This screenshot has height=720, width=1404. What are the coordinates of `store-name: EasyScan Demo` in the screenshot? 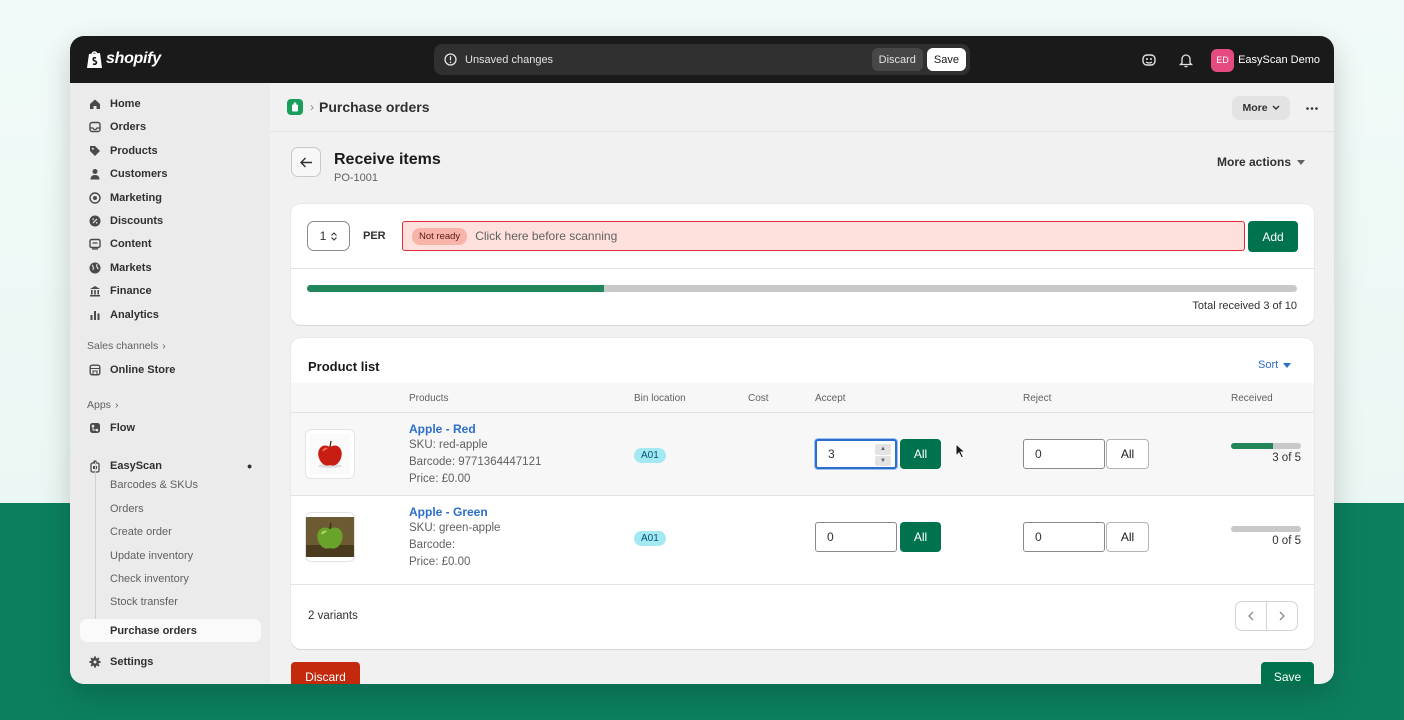 It's located at (1279, 60).